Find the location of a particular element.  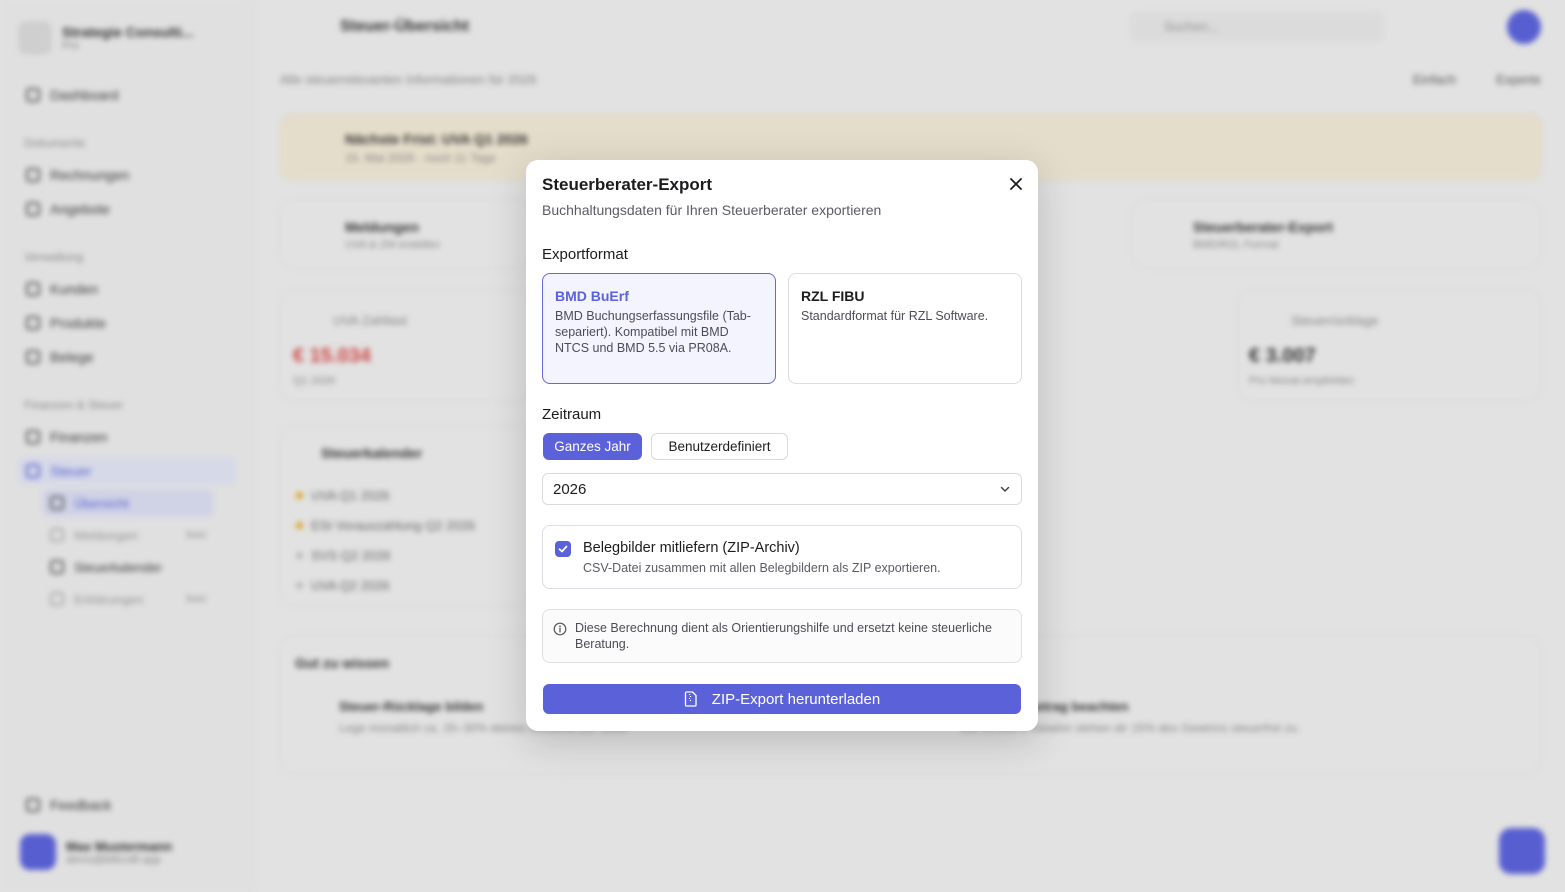

year-select-value: 2026 is located at coordinates (570, 489).